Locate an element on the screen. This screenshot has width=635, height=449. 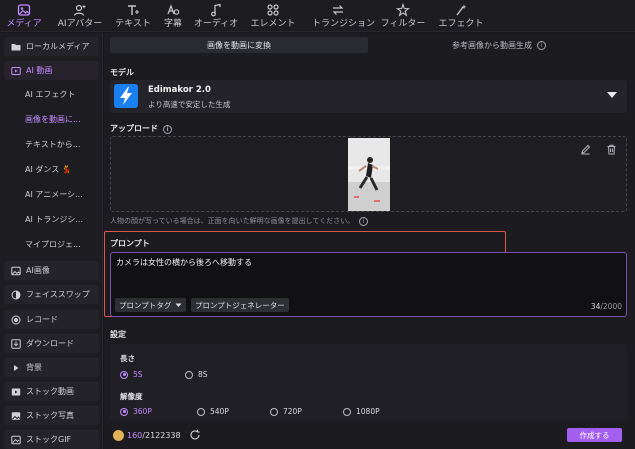
sidebar-item-label: AI画像 is located at coordinates (38, 270).